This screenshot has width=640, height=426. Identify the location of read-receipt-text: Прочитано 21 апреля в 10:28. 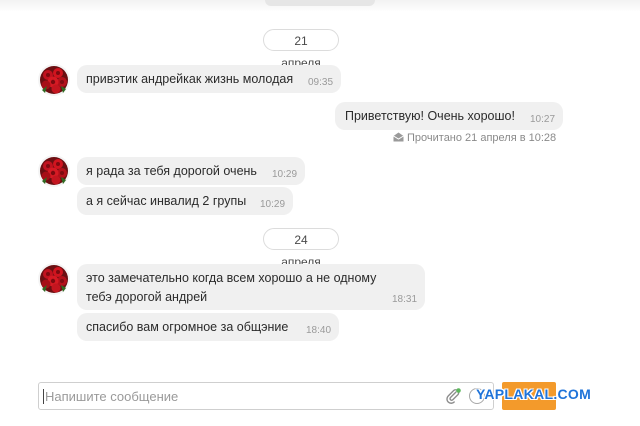
(482, 138).